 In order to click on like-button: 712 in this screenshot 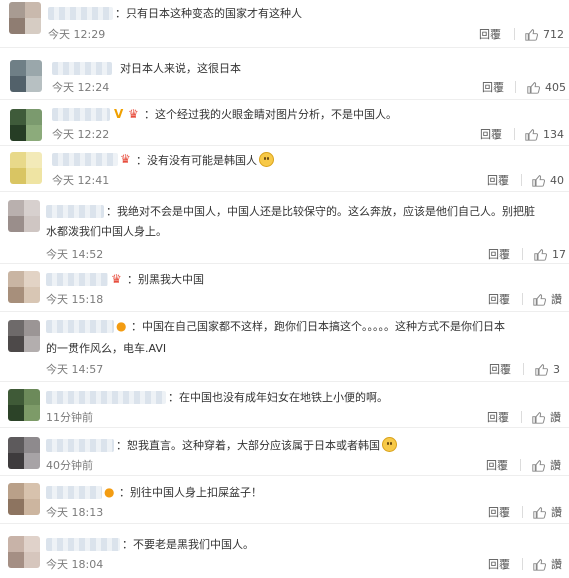, I will do `click(544, 34)`.